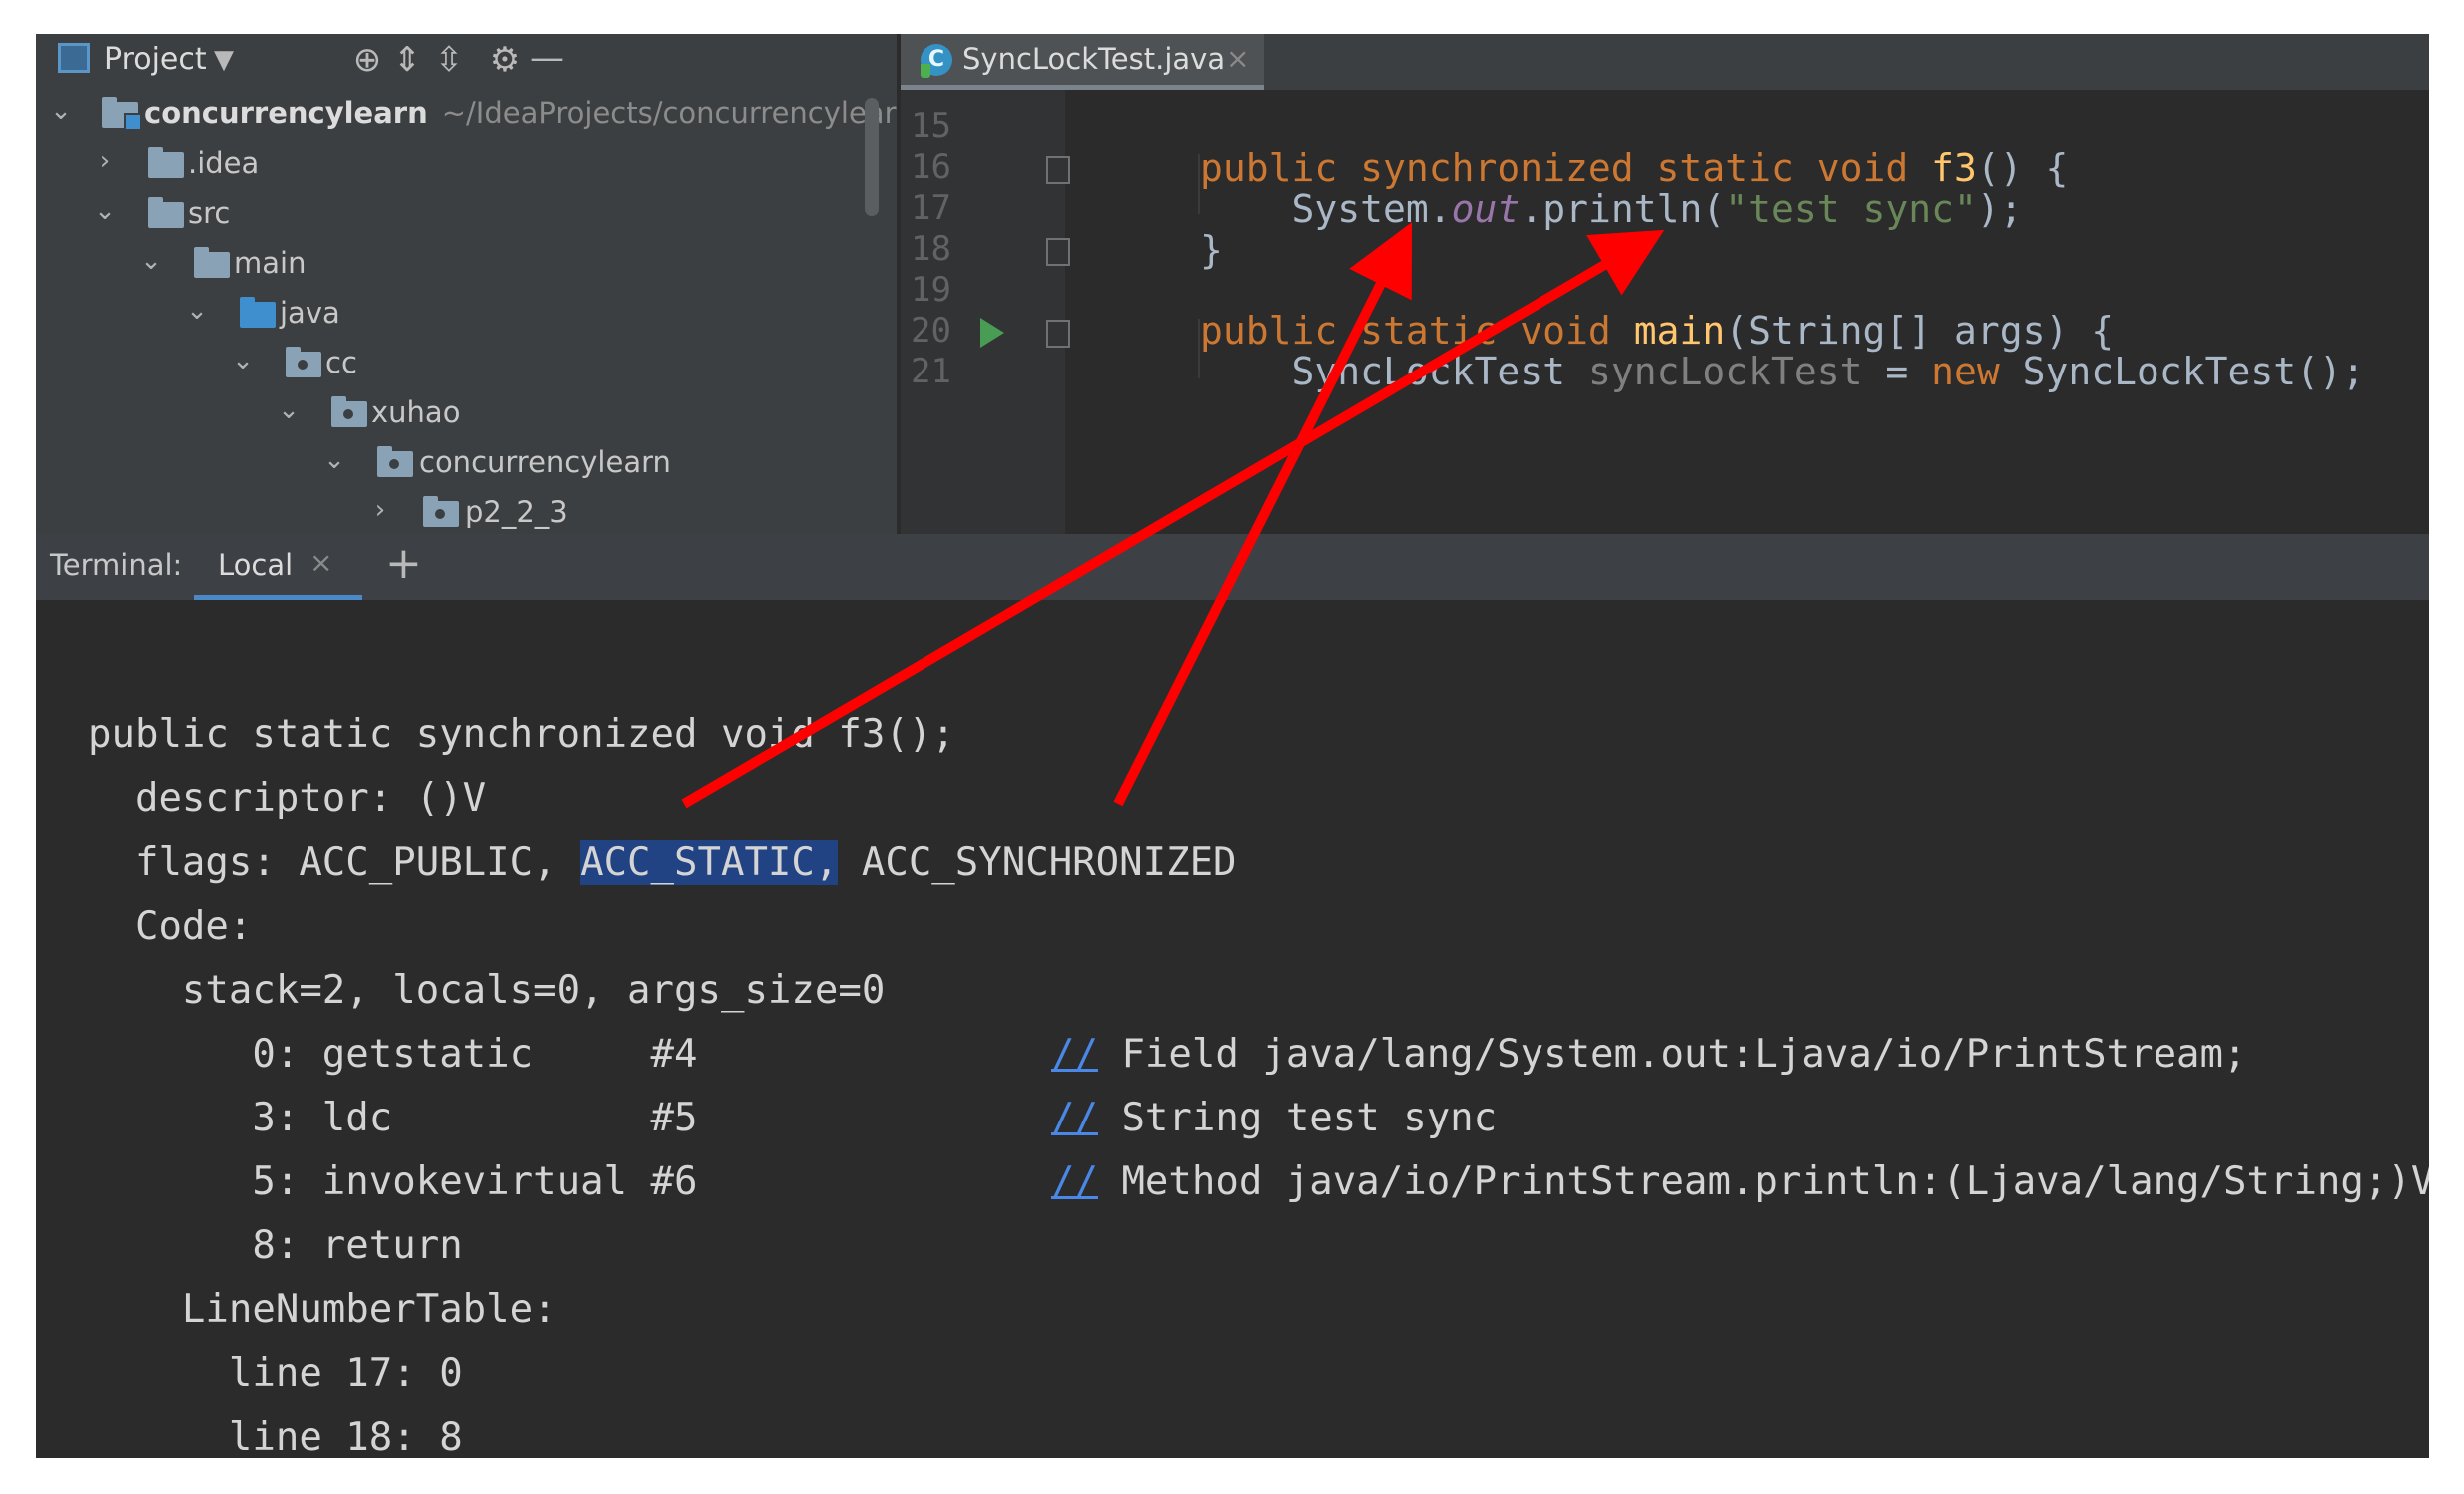 This screenshot has width=2464, height=1494. Describe the element at coordinates (466, 364) in the screenshot. I see `tree-item-cc: ⌄ cc` at that location.